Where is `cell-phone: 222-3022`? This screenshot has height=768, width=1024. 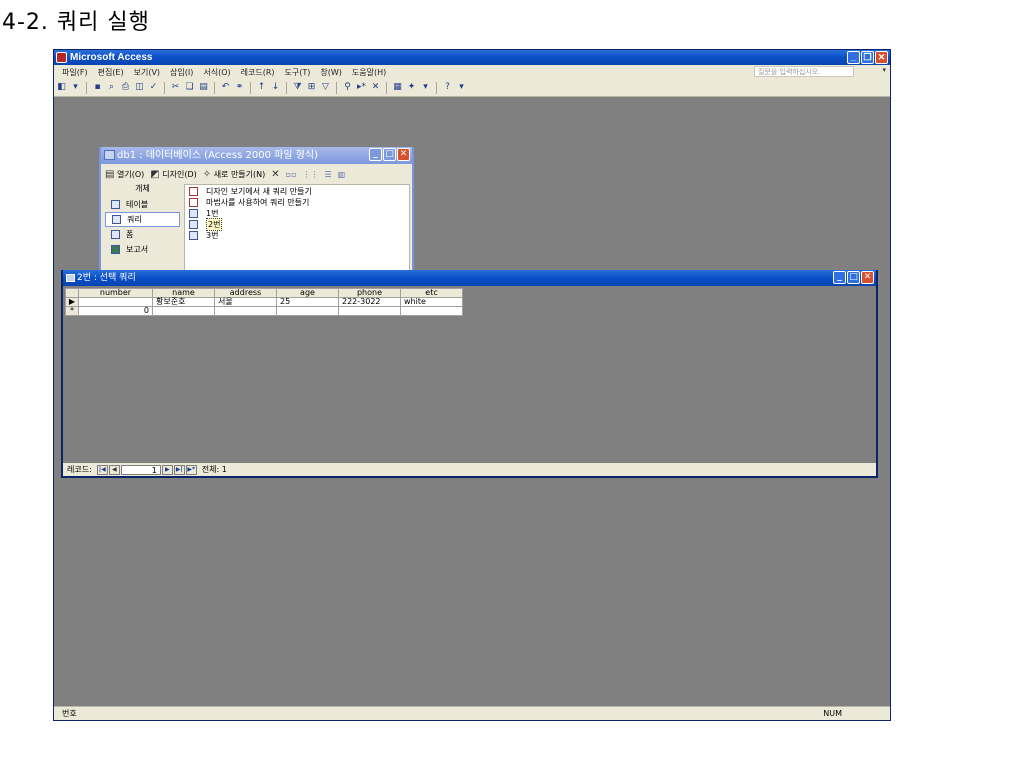
cell-phone: 222-3022 is located at coordinates (369, 302).